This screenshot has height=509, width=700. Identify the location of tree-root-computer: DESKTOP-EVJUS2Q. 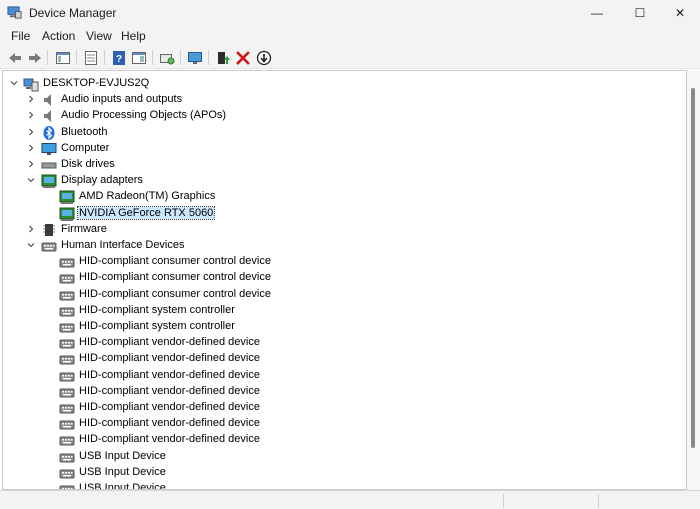
(344, 84).